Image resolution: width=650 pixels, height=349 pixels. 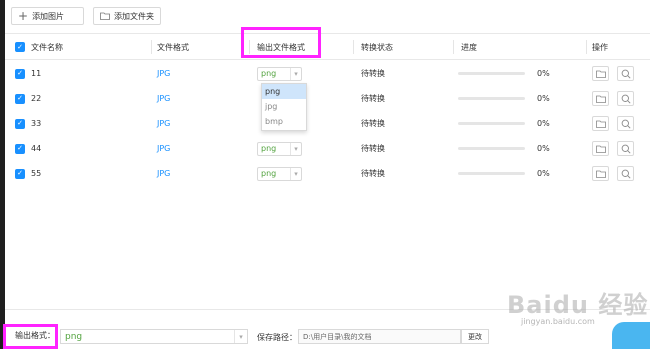 I want to click on header-name: ✓ 文件名称, so click(x=36, y=47).